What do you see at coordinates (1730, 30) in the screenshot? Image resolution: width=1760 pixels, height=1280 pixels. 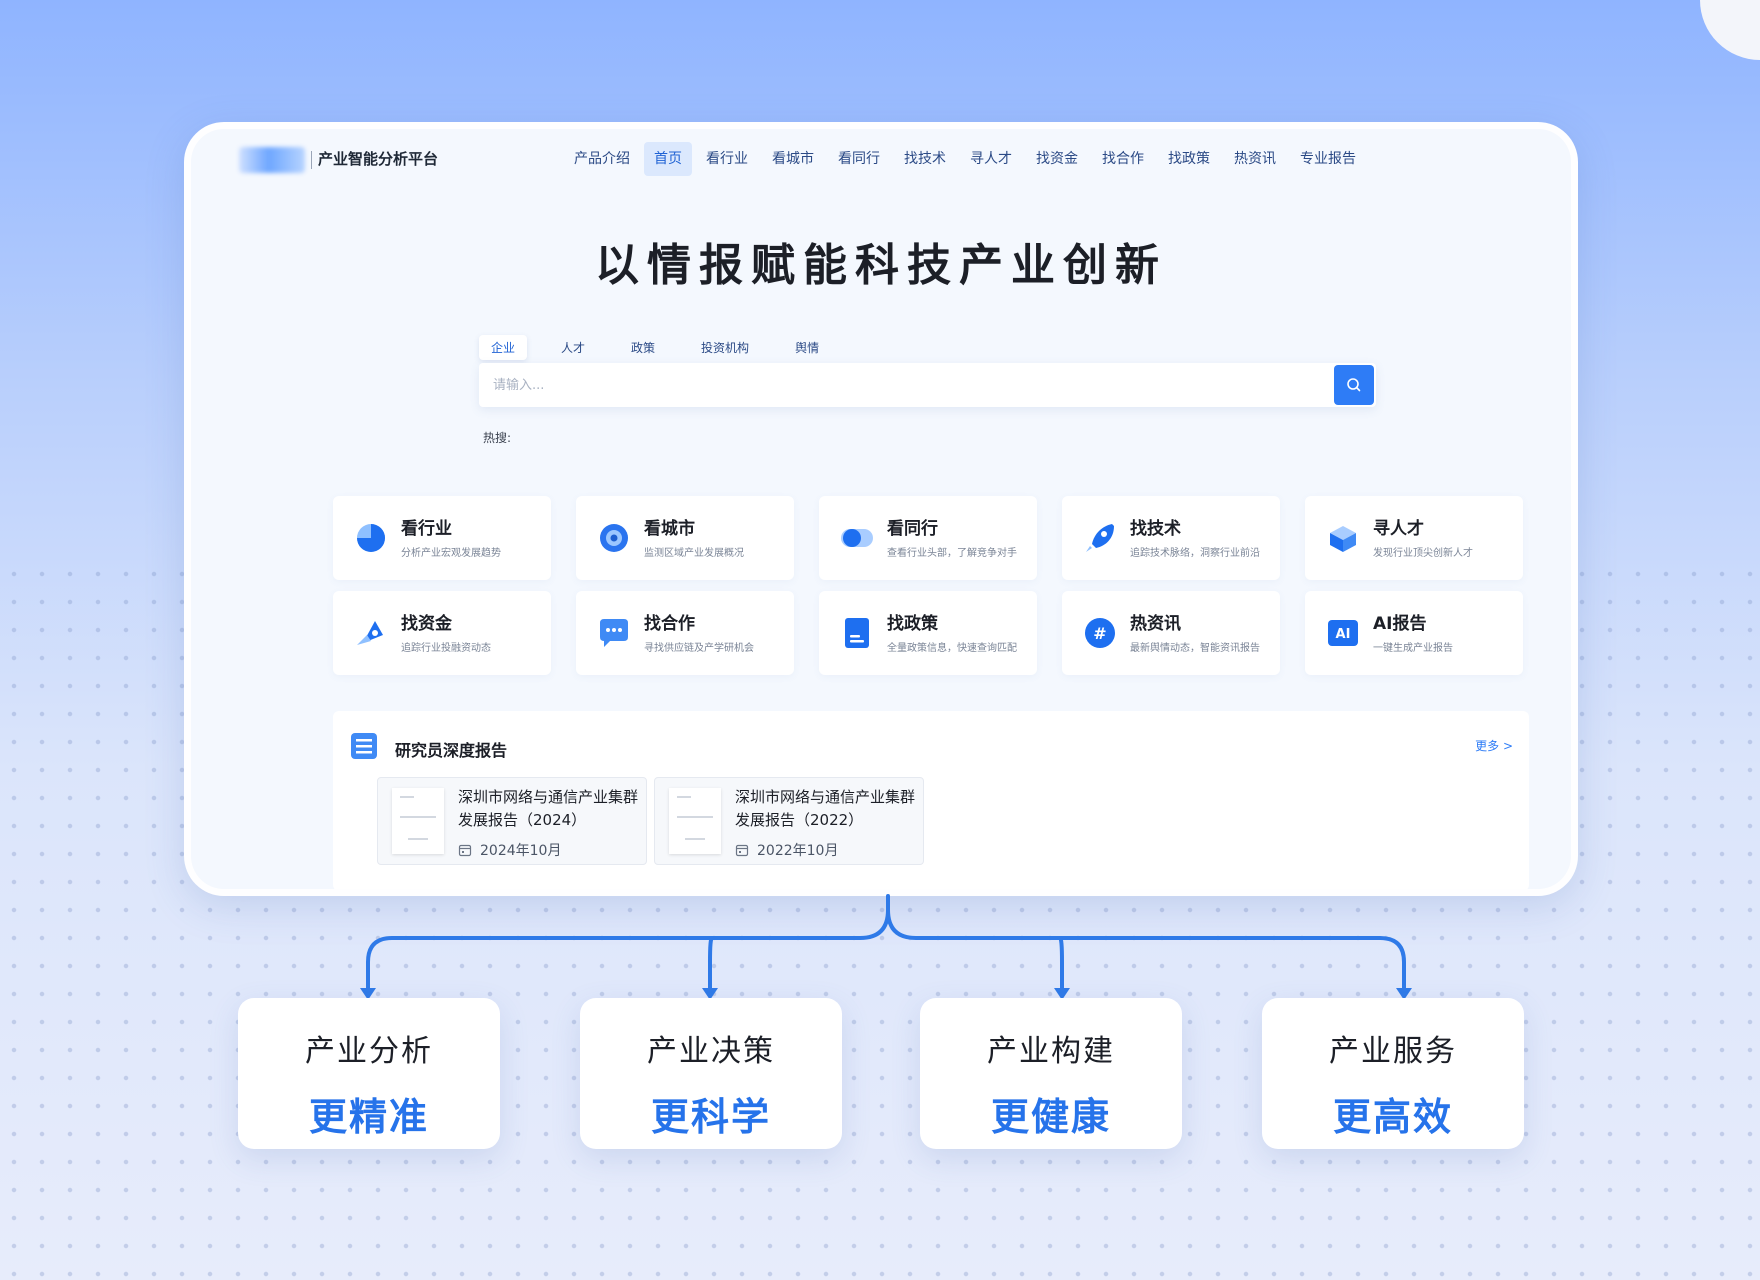 I see `page-corner` at bounding box center [1730, 30].